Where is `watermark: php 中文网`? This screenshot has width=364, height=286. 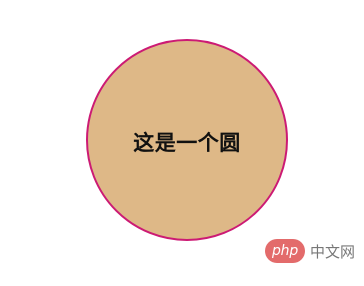
watermark: php 中文网 is located at coordinates (310, 251).